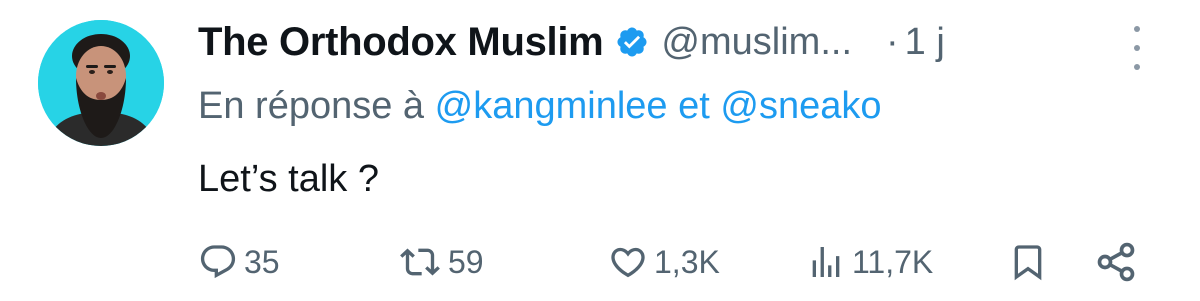  Describe the element at coordinates (311, 106) in the screenshot. I see `reply-prefix: En réponse à` at that location.